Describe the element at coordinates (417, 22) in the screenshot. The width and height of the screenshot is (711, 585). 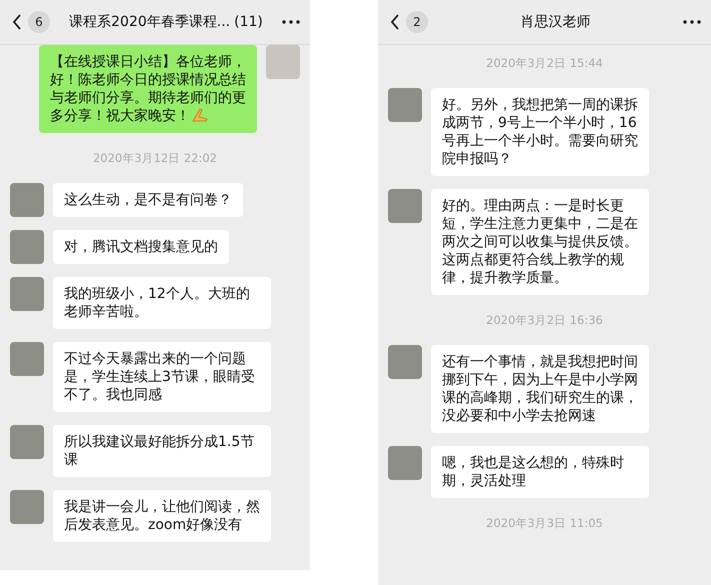
I see `unread-count: 2` at that location.